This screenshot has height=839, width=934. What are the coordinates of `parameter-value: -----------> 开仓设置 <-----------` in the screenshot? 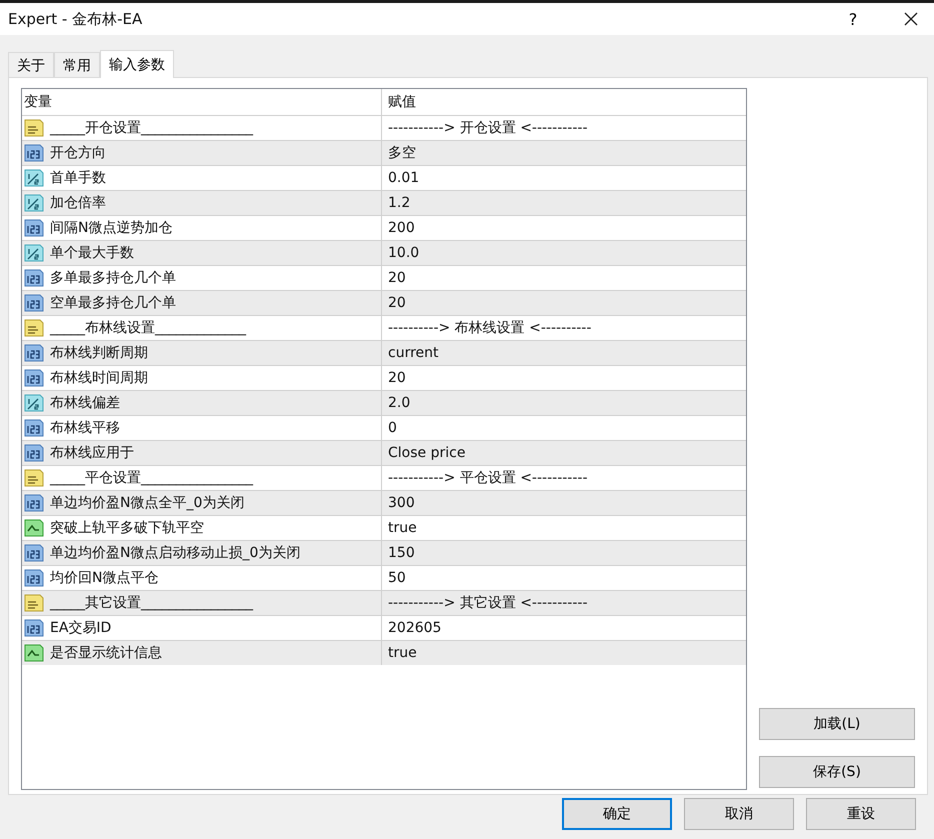 It's located at (487, 128).